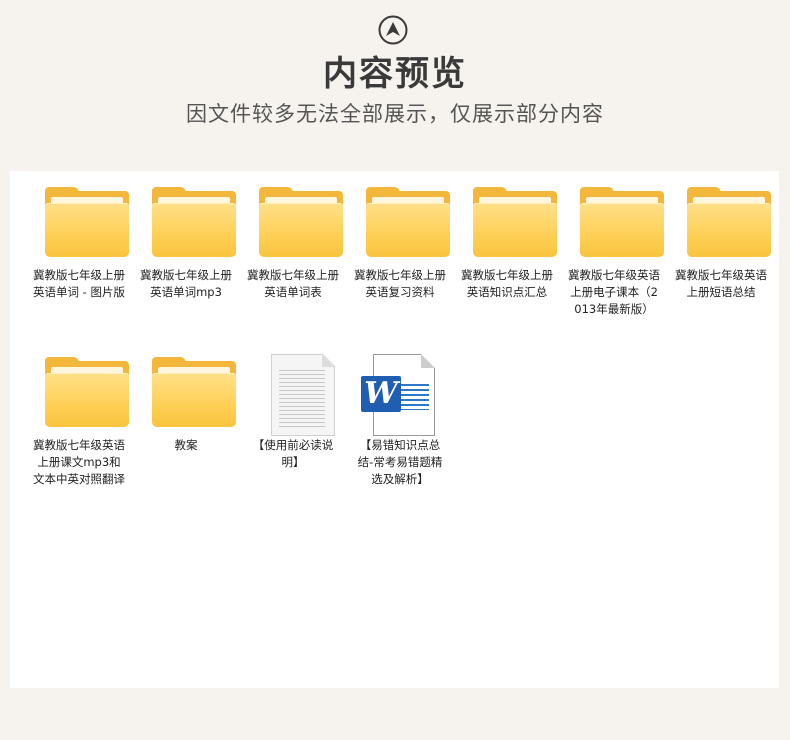 The image size is (790, 740). What do you see at coordinates (186, 445) in the screenshot?
I see `file-name: 教案` at bounding box center [186, 445].